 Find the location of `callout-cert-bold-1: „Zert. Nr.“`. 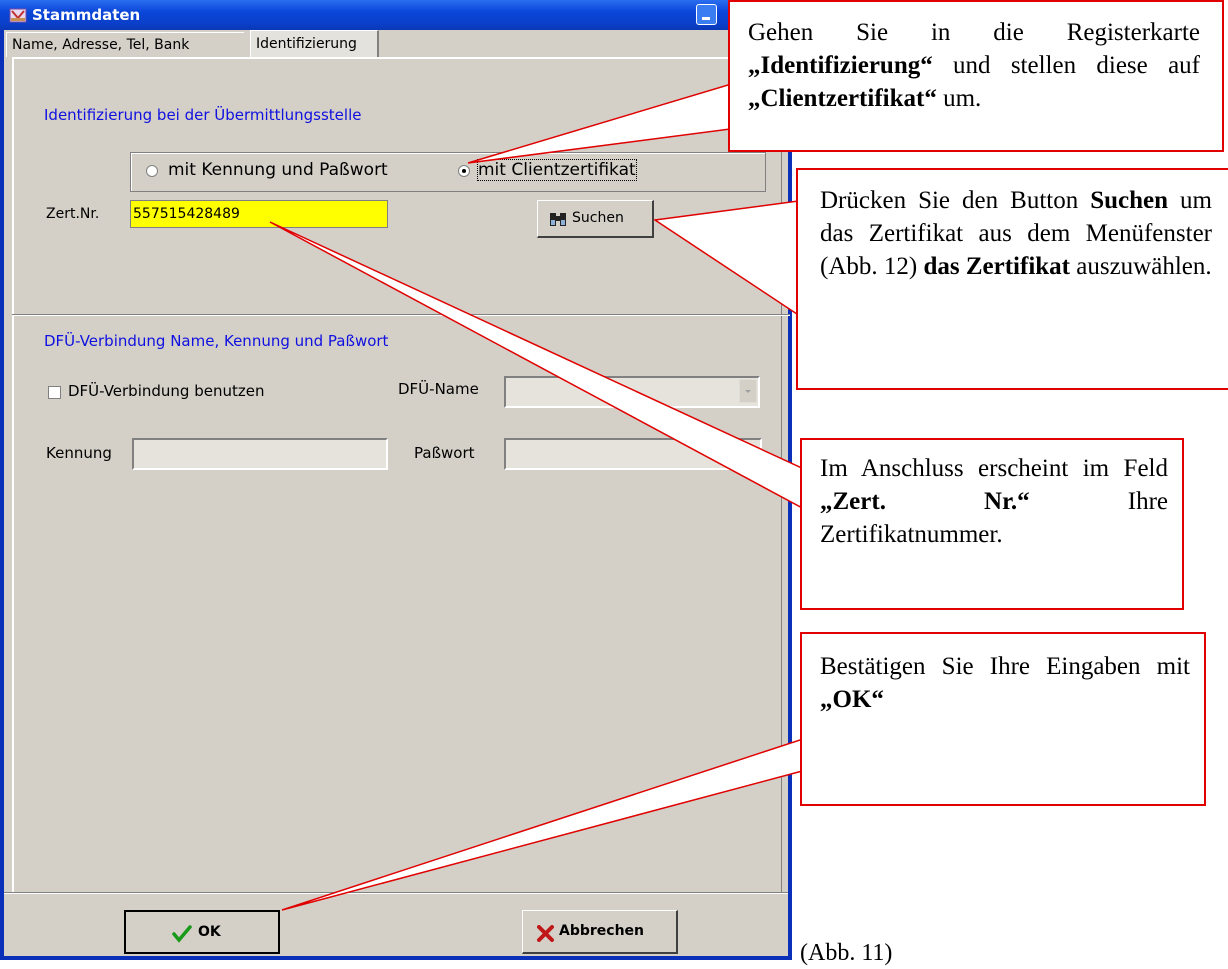

callout-cert-bold-1: „Zert. Nr.“ is located at coordinates (925, 501).